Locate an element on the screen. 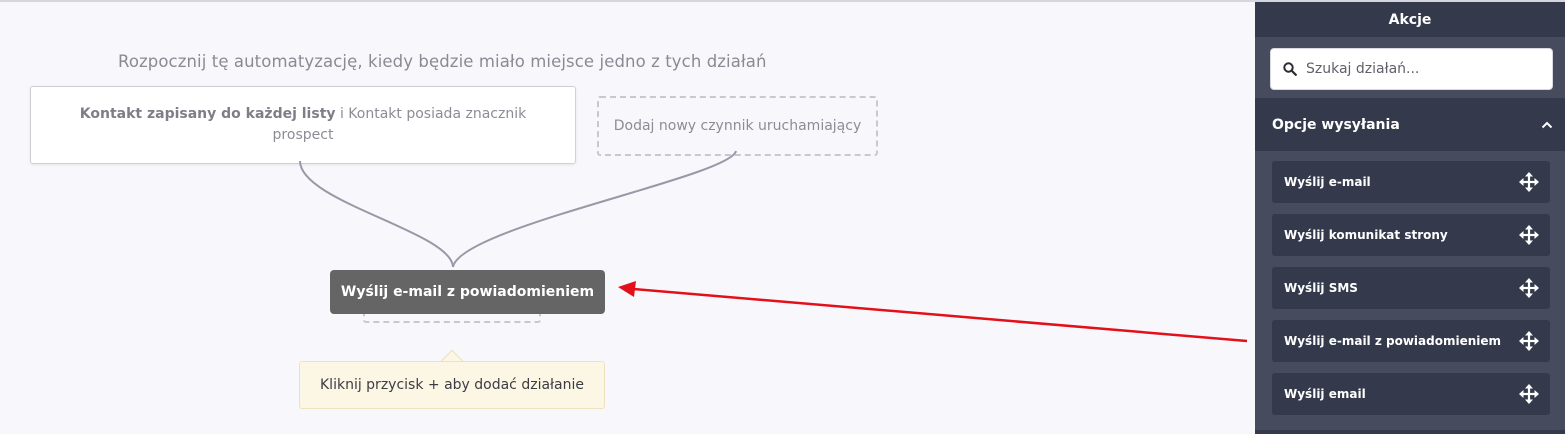 Image resolution: width=1565 pixels, height=434 pixels. section-label: Opcje wysyłania is located at coordinates (1336, 124).